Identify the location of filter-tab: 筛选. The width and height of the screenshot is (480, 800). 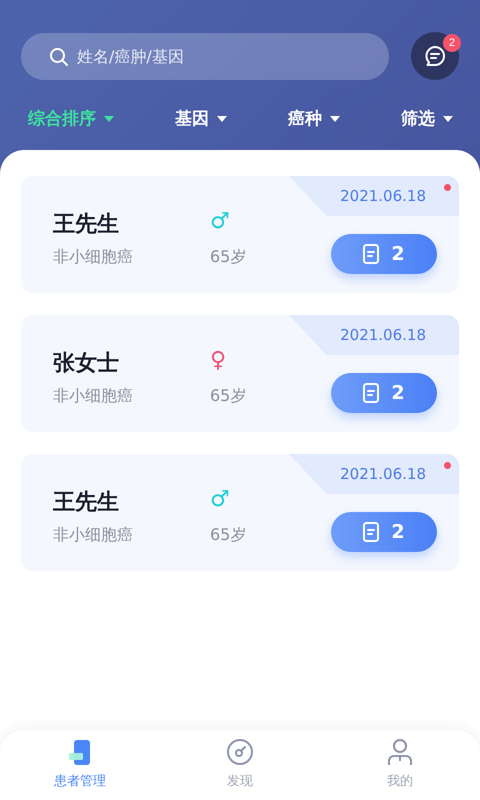
(427, 118).